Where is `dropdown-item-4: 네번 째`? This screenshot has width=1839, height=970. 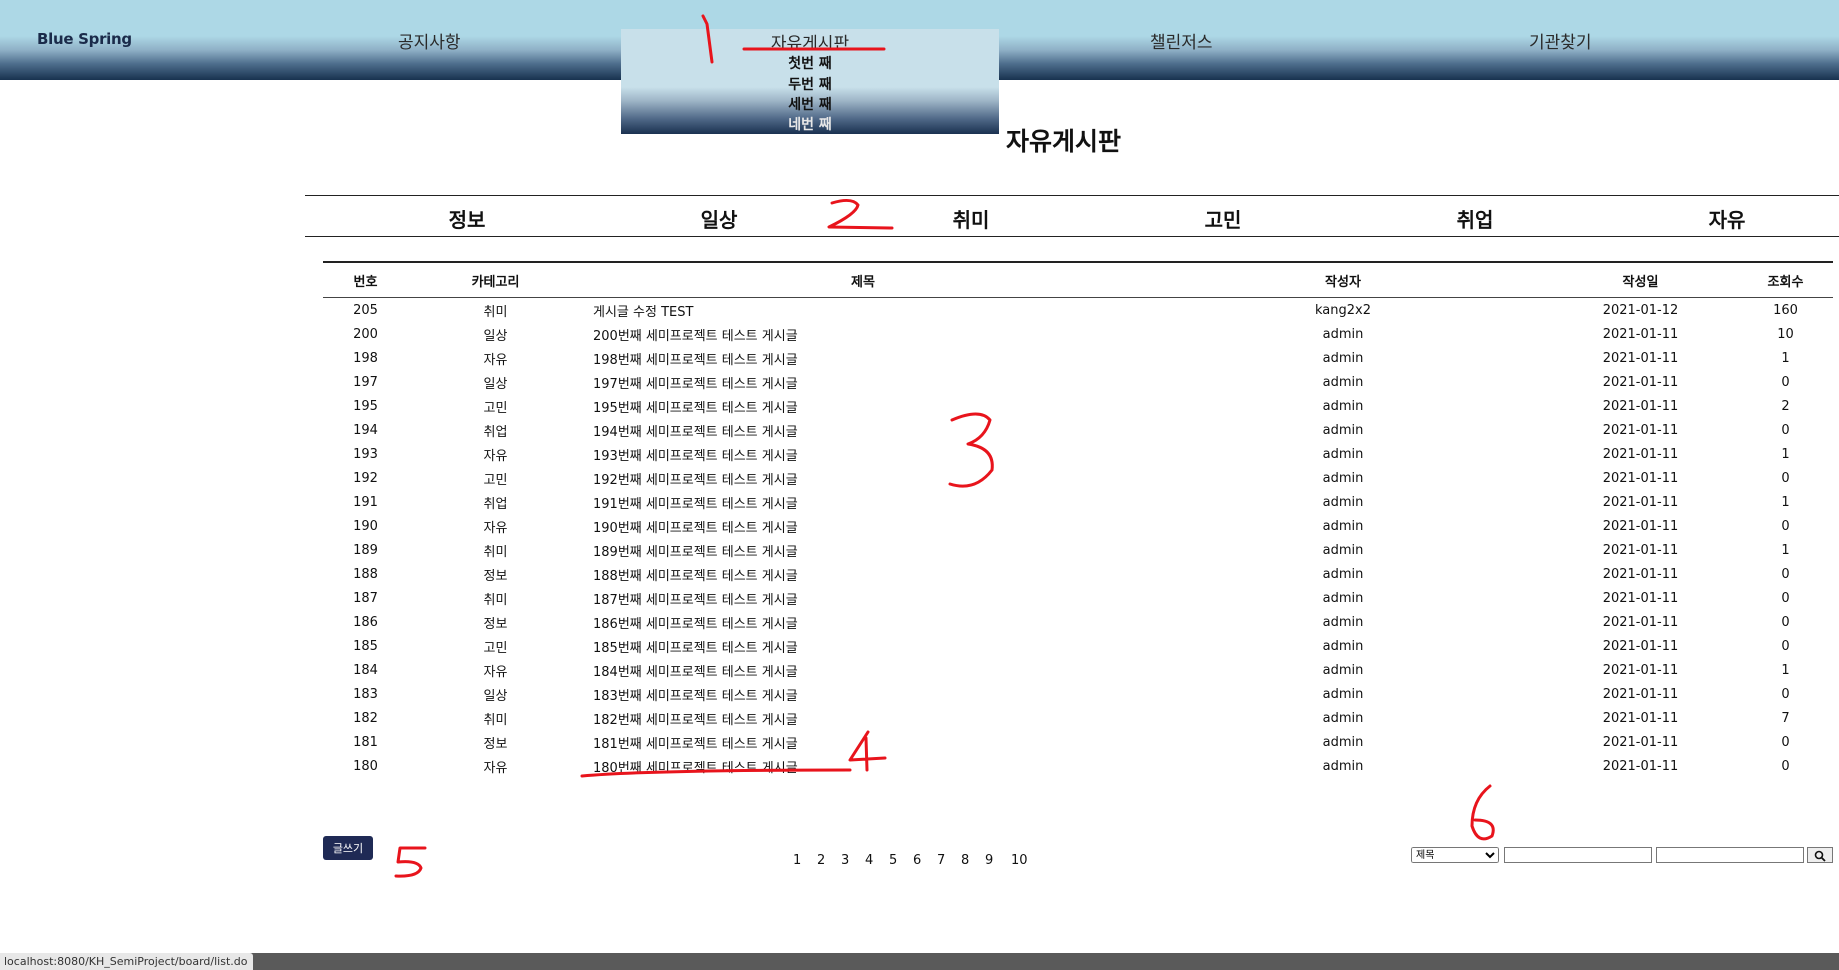 dropdown-item-4: 네번 째 is located at coordinates (810, 124).